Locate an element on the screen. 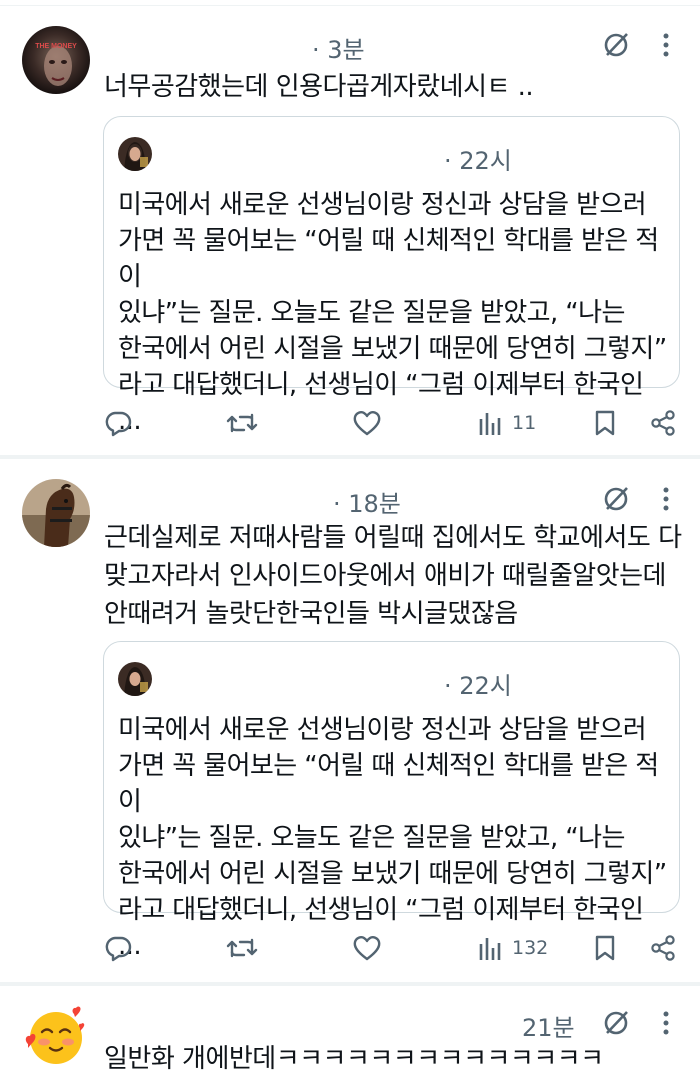 The height and width of the screenshot is (1089, 700). post-text: 너무공감했는데 인용다곱게자랐네시ㅌ .. is located at coordinates (319, 87).